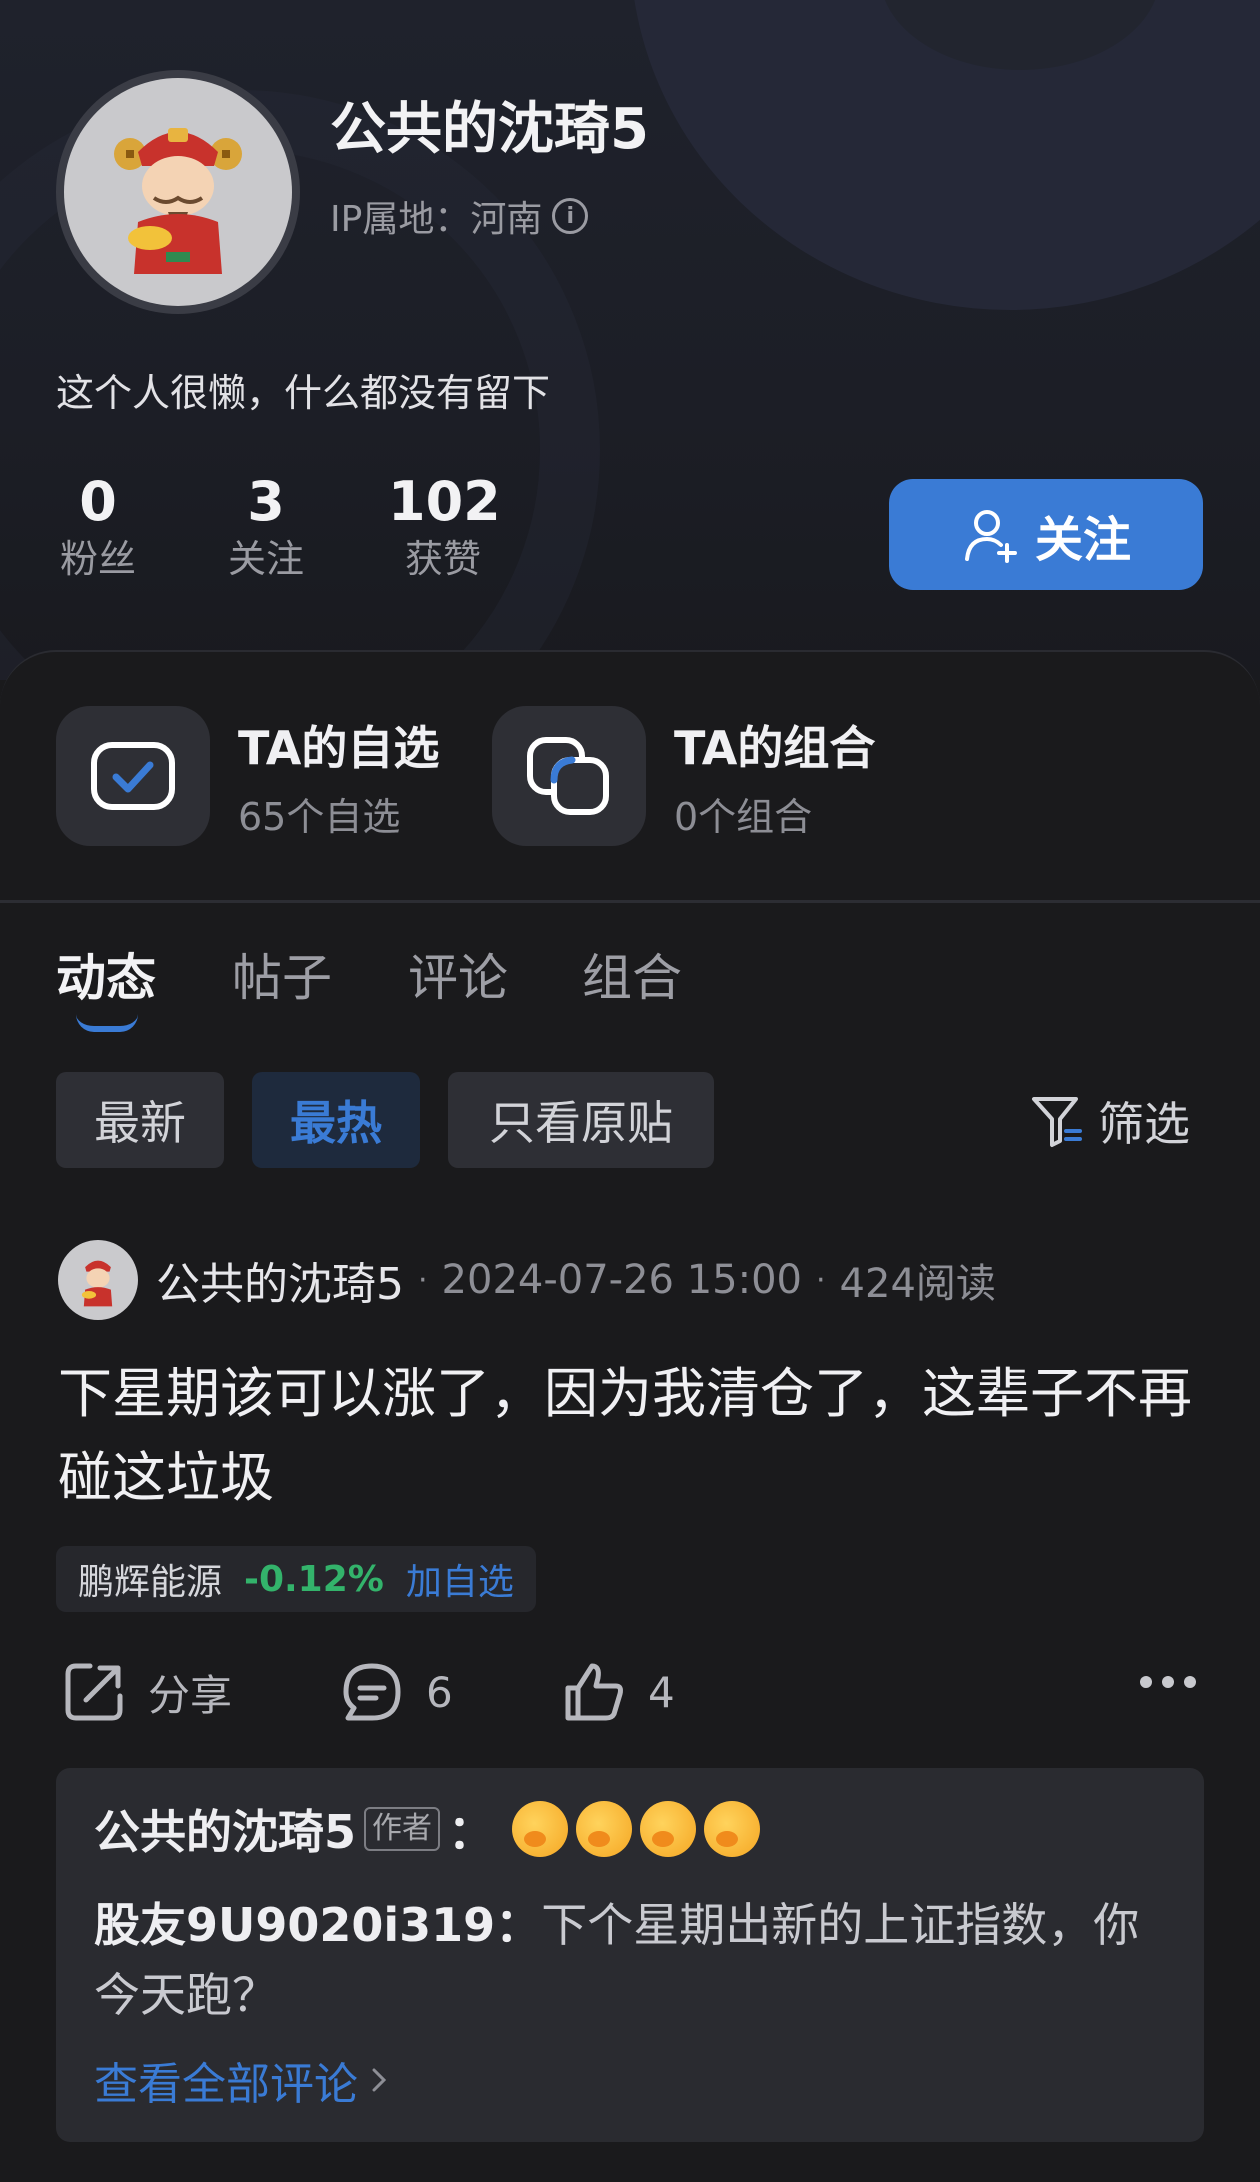  Describe the element at coordinates (319, 817) in the screenshot. I see `watchlist-count: 65个自选` at that location.